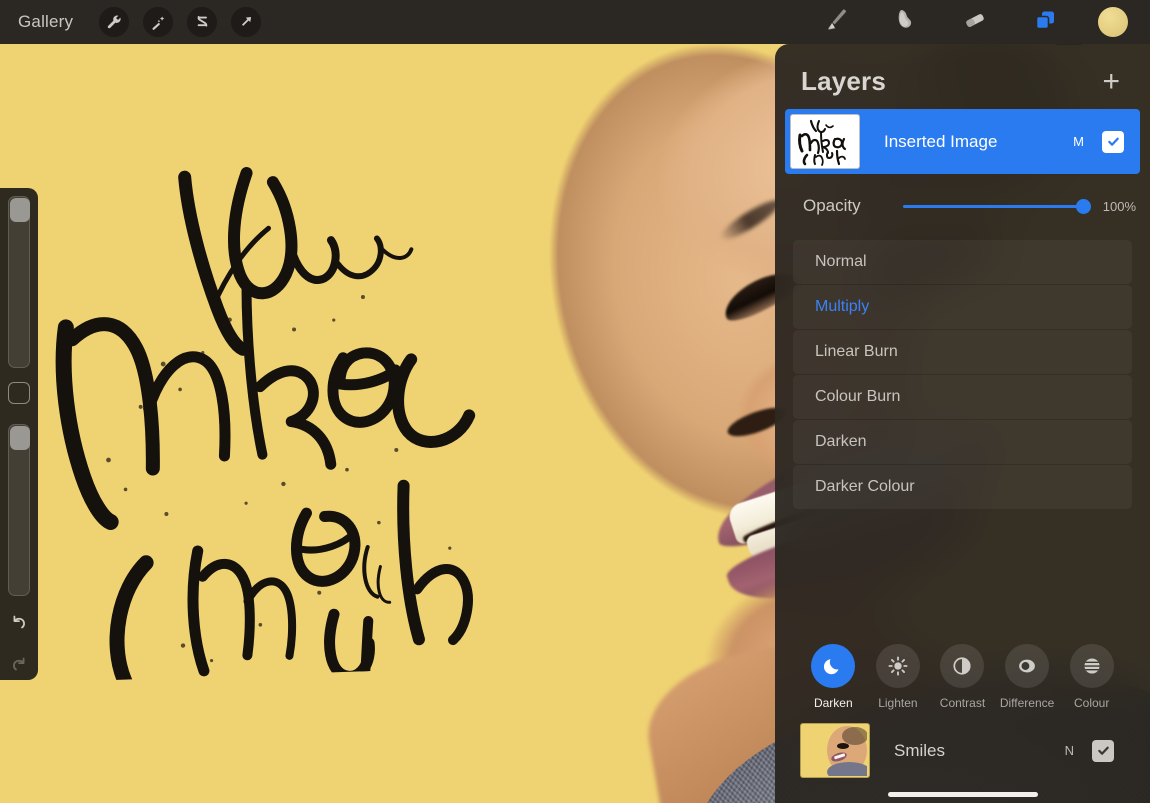 Image resolution: width=1150 pixels, height=803 pixels. I want to click on layer-name: Inserted Image, so click(941, 141).